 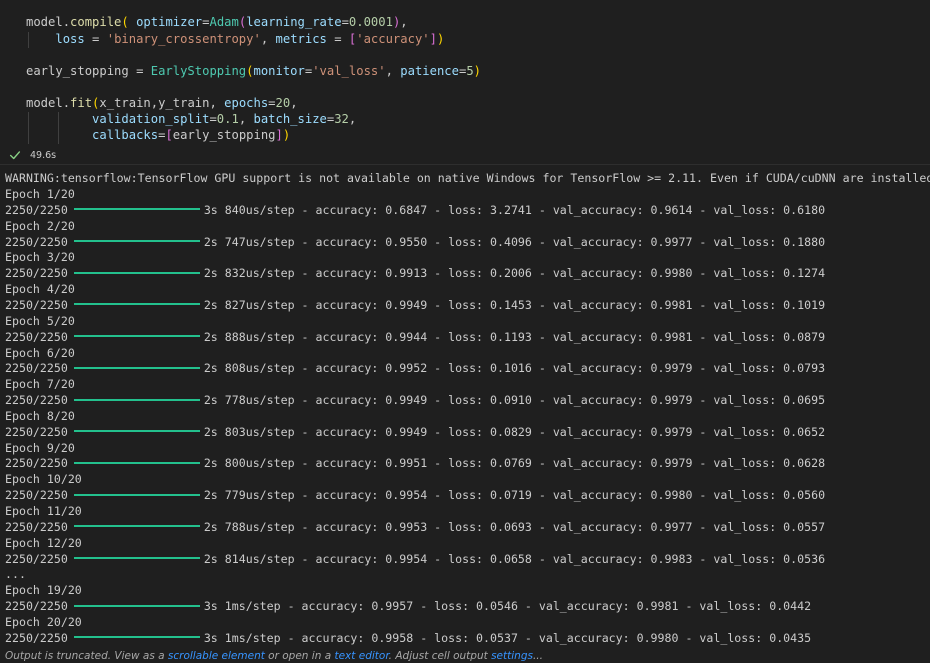 What do you see at coordinates (370, 22) in the screenshot?
I see `code-token: 0.0001` at bounding box center [370, 22].